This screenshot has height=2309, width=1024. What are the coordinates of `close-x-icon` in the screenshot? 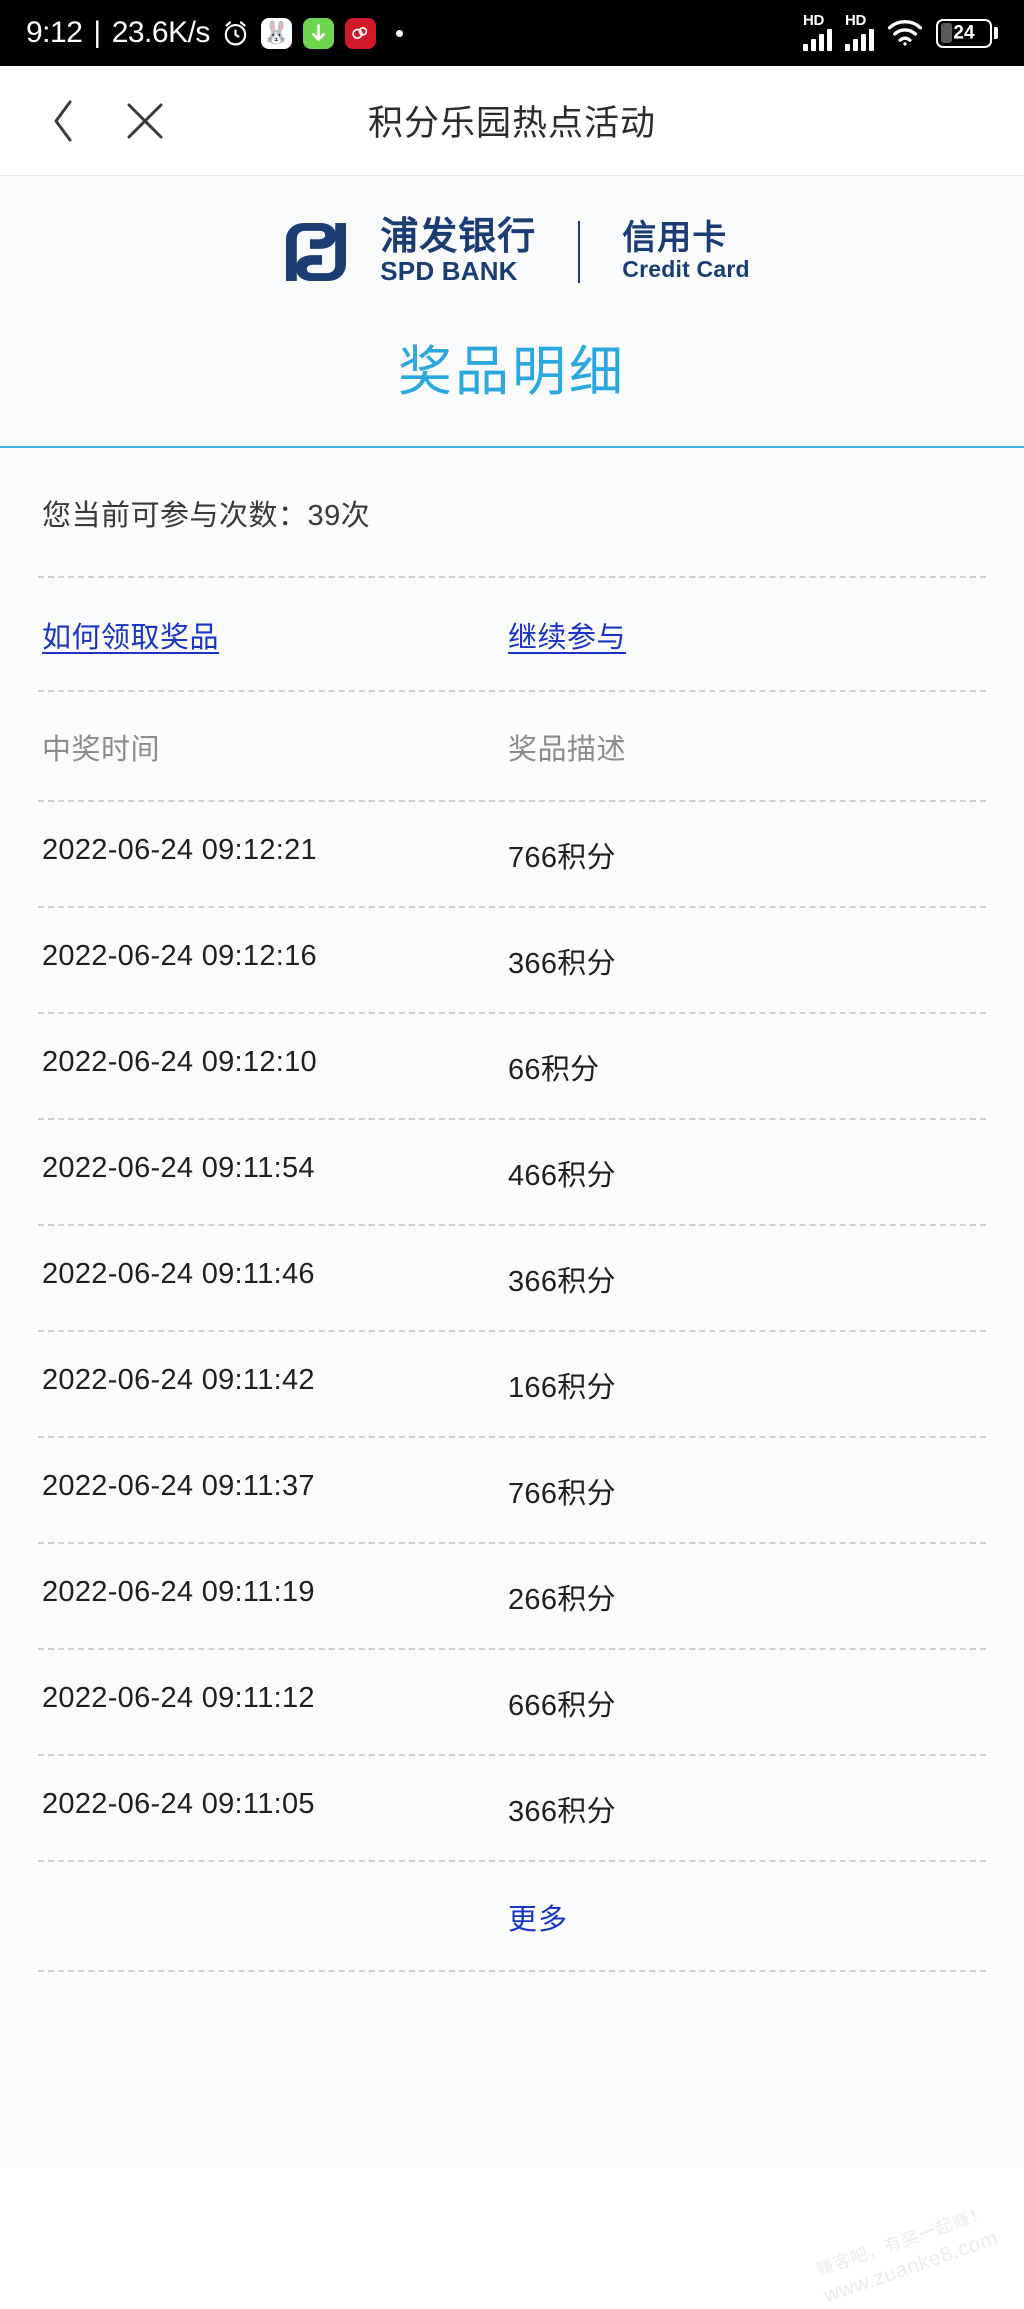 It's located at (145, 121).